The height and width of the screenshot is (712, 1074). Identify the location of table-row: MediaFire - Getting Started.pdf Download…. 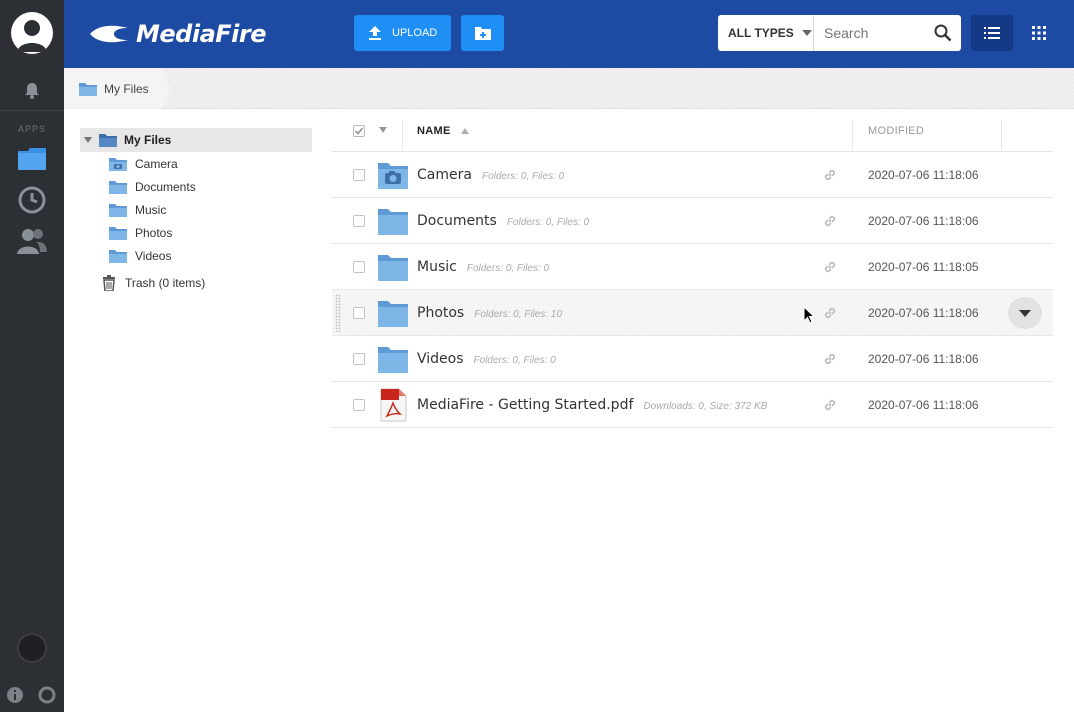
(692, 405).